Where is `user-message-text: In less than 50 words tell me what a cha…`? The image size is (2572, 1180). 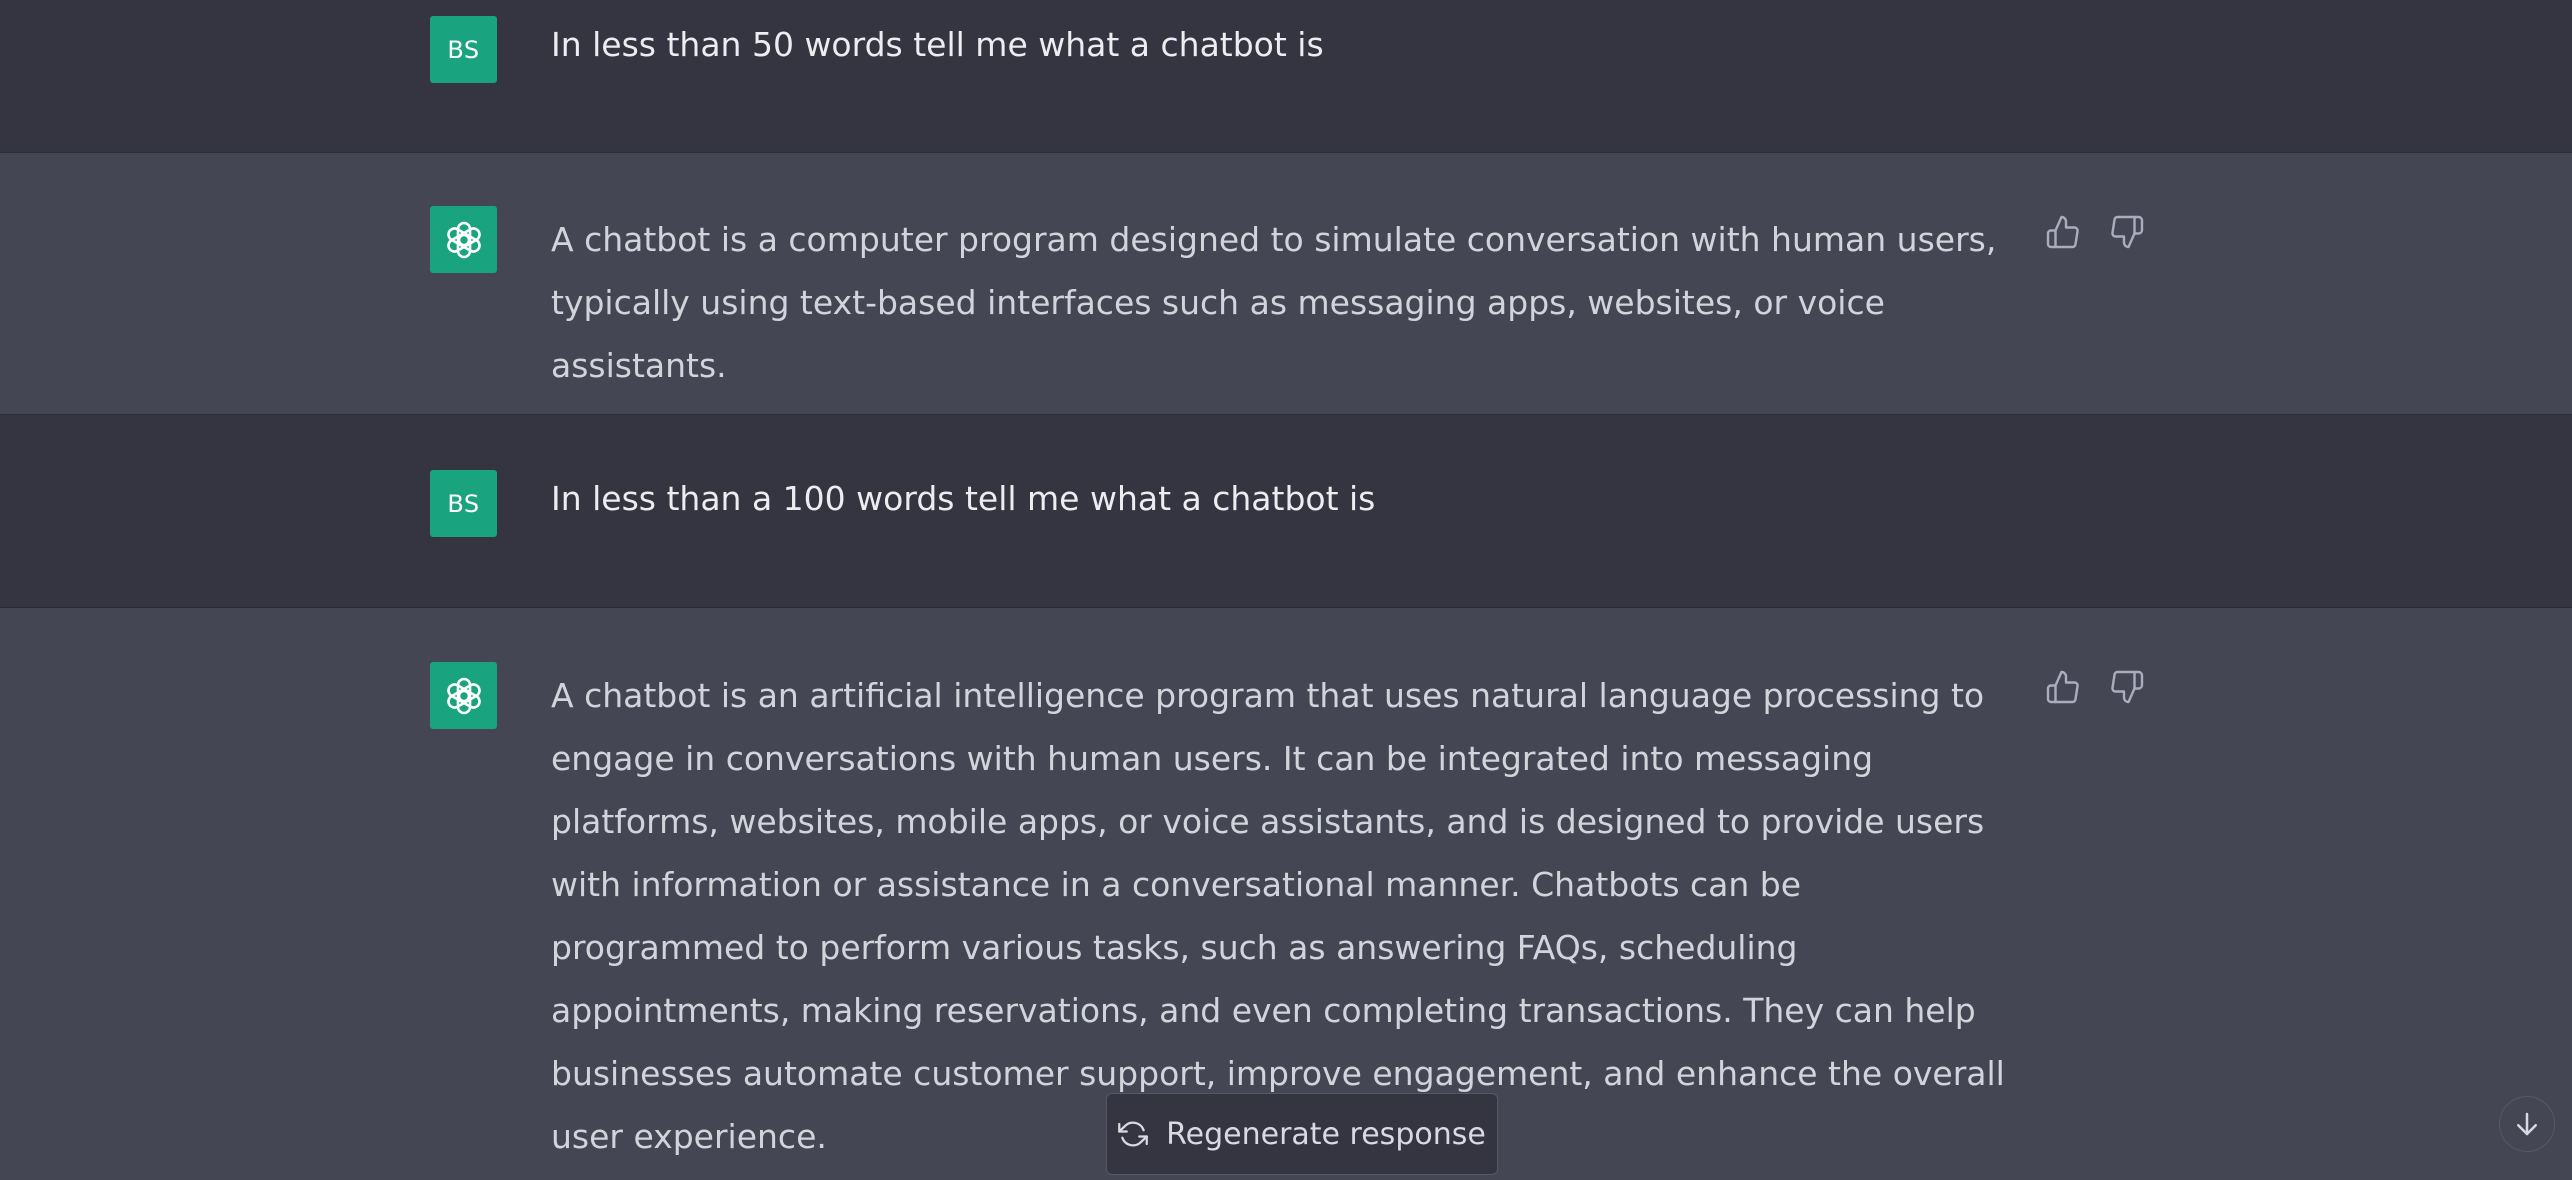
user-message-text: In less than 50 words tell me what a cha… is located at coordinates (937, 44).